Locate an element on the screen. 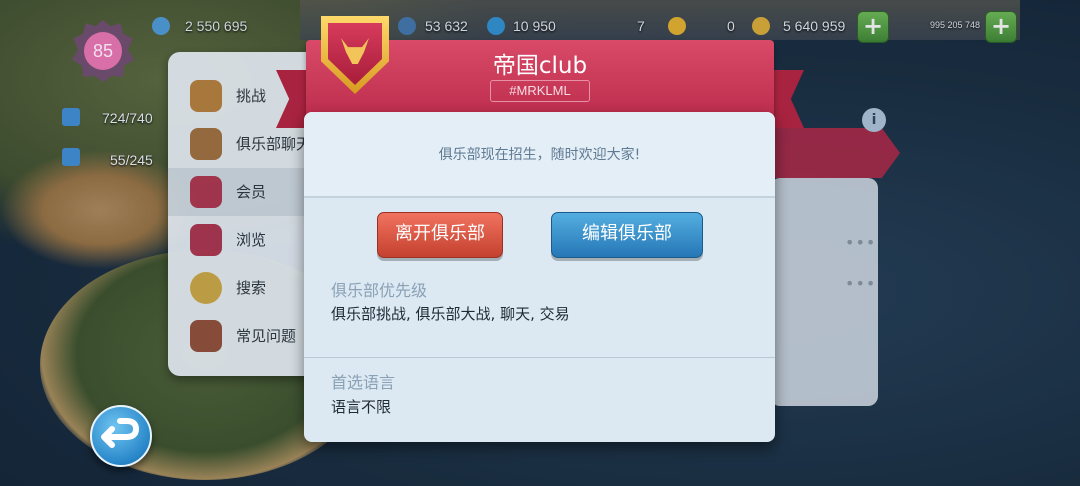 The height and width of the screenshot is (486, 1080). club-tag: #MRKLML is located at coordinates (540, 91).